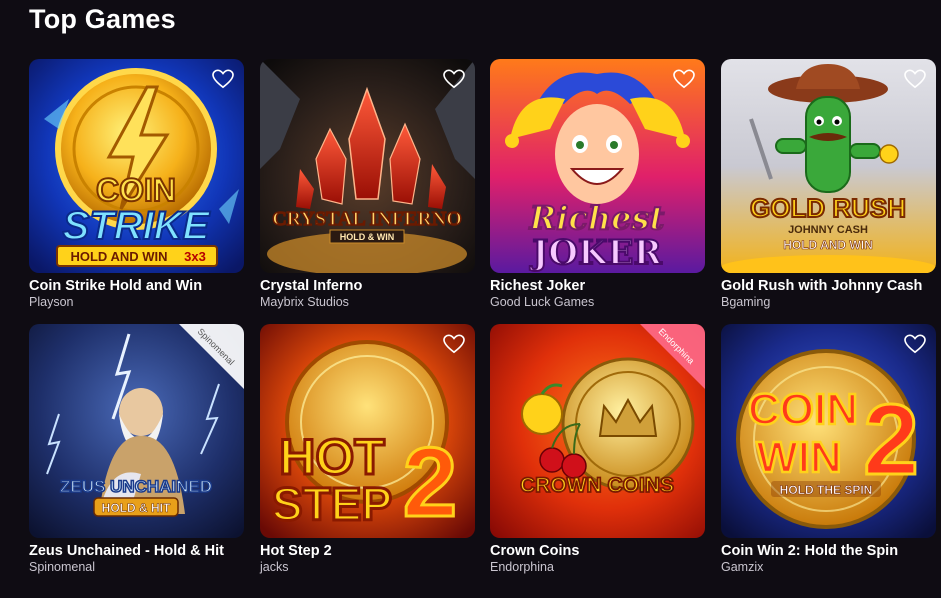 The height and width of the screenshot is (598, 941). I want to click on game-thumbnail: COIN STRIKE HOLD AND WIN 3x3, so click(136, 166).